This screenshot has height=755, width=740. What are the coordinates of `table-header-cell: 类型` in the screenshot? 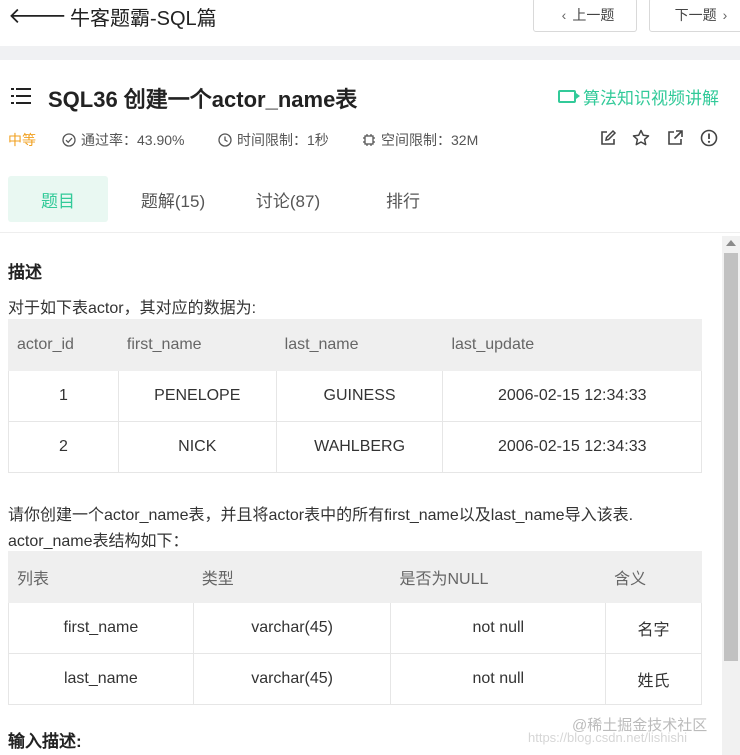 It's located at (292, 577).